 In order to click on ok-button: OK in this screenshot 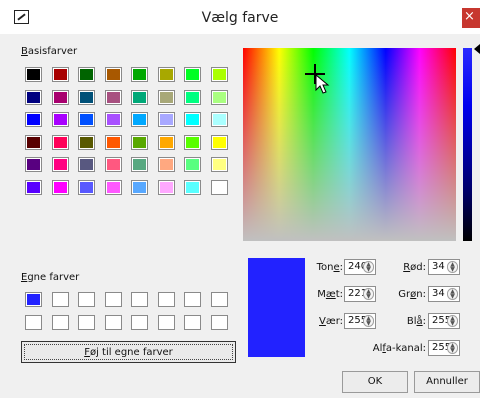, I will do `click(375, 382)`.